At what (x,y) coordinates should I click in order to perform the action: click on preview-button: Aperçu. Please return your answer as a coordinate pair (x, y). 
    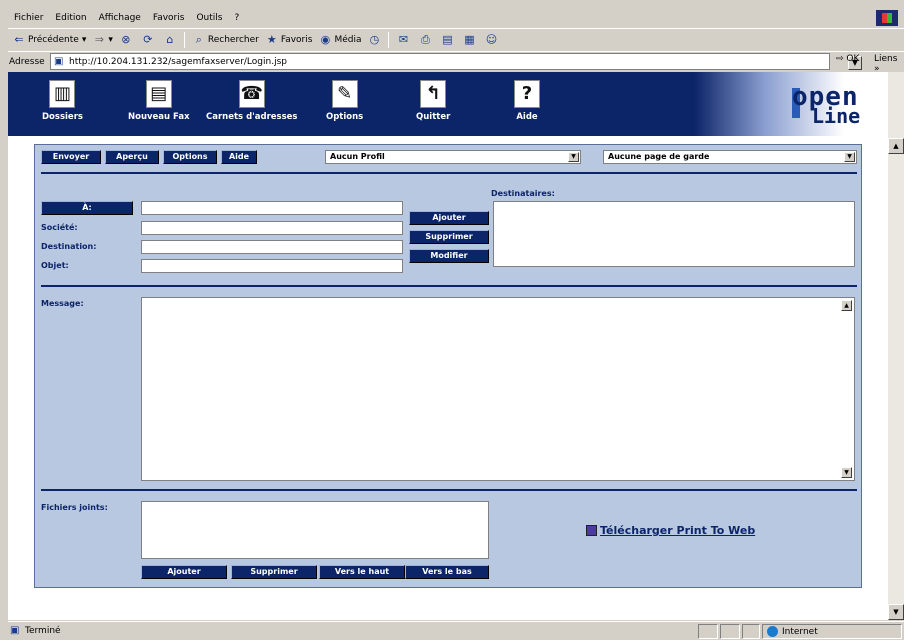
    Looking at the image, I should click on (132, 157).